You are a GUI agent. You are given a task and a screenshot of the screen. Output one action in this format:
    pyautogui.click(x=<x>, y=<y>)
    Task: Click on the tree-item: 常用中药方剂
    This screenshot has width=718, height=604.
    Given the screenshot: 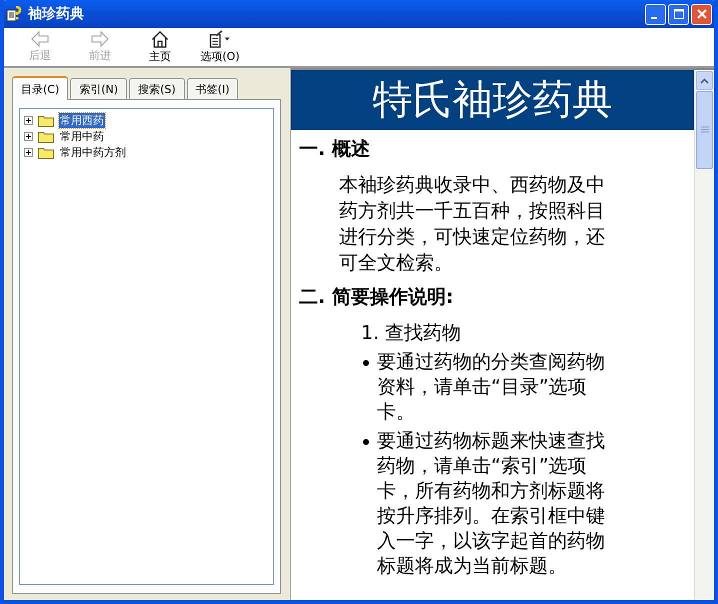 What is the action you would take?
    pyautogui.click(x=93, y=152)
    